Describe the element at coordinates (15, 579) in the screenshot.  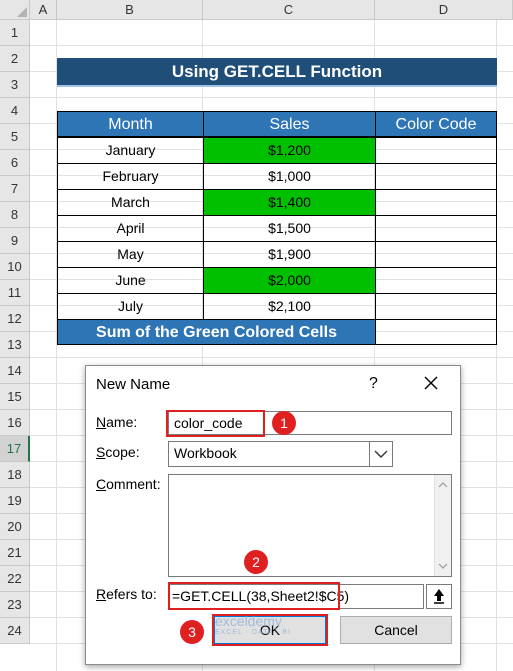
I see `row-header-22: 22` at that location.